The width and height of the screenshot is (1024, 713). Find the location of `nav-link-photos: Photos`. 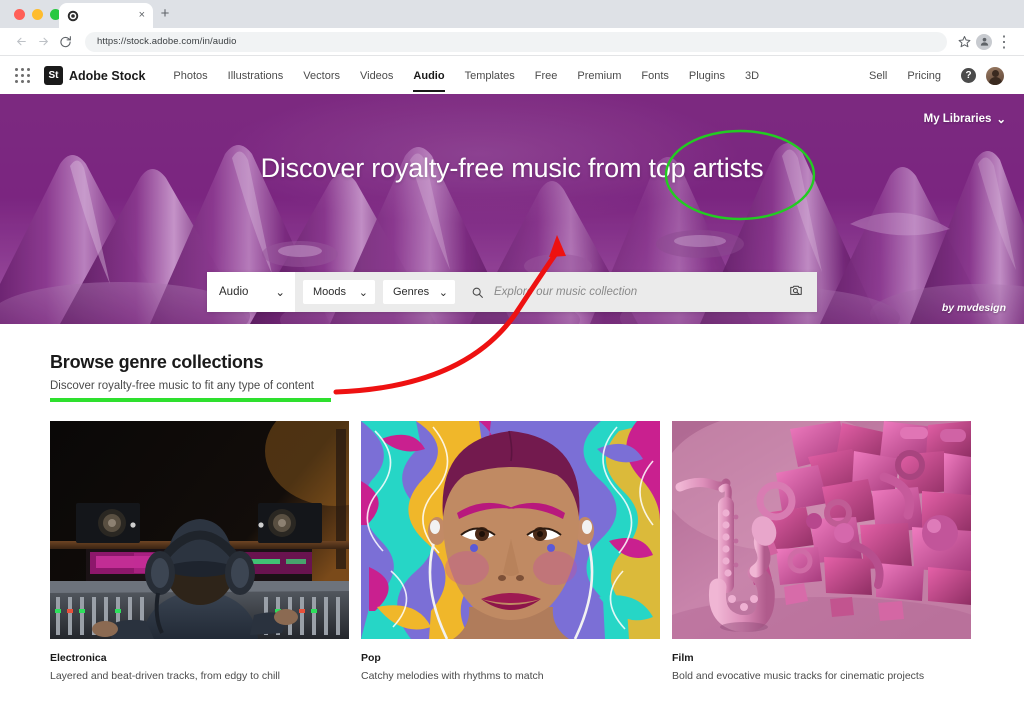

nav-link-photos: Photos is located at coordinates (190, 76).